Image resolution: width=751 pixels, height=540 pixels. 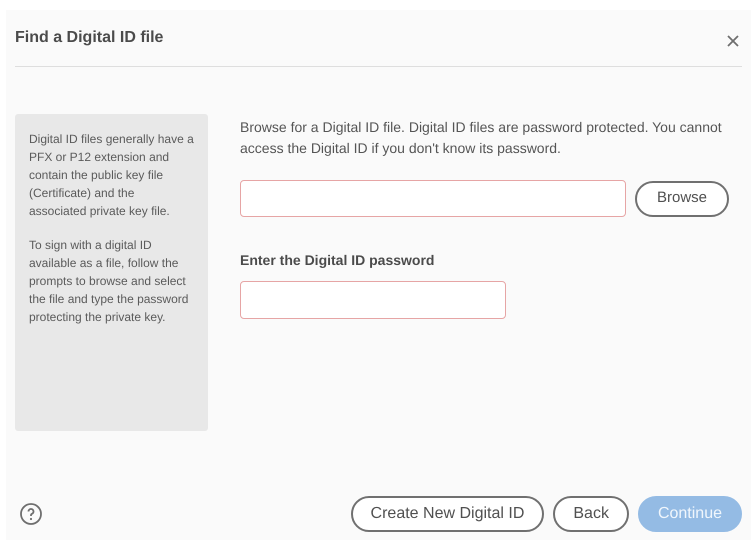 What do you see at coordinates (31, 514) in the screenshot?
I see `help-icon` at bounding box center [31, 514].